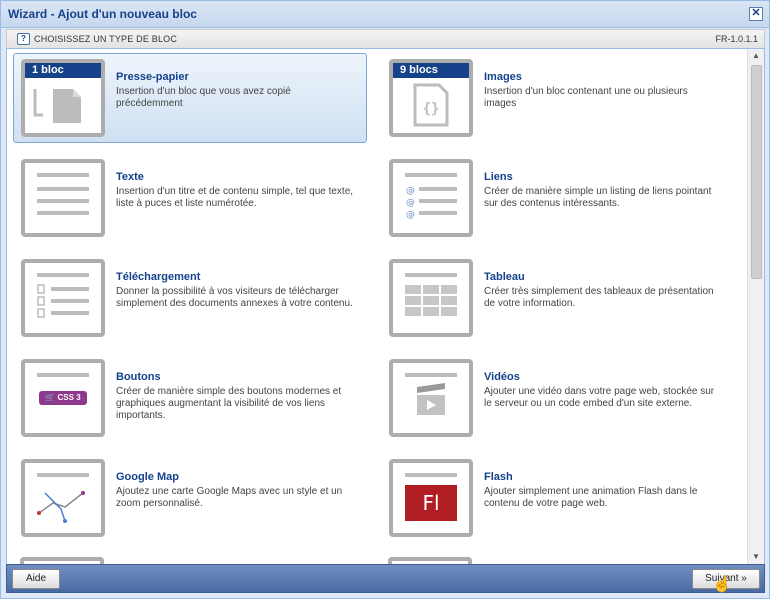  Describe the element at coordinates (69, 397) in the screenshot. I see `button-sample-label: CSS 3` at that location.